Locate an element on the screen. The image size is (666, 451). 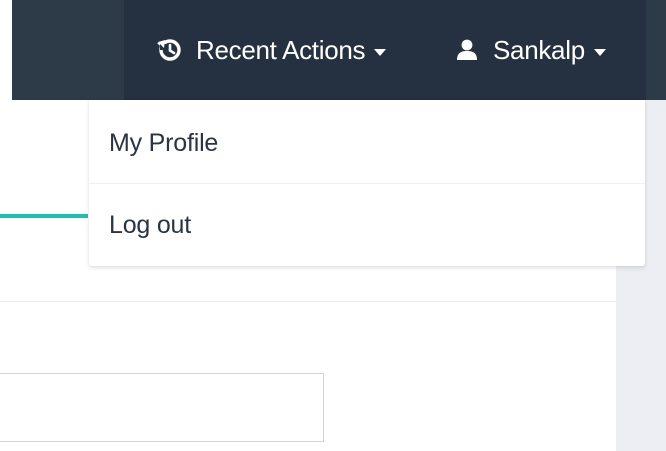
history-icon is located at coordinates (169, 50).